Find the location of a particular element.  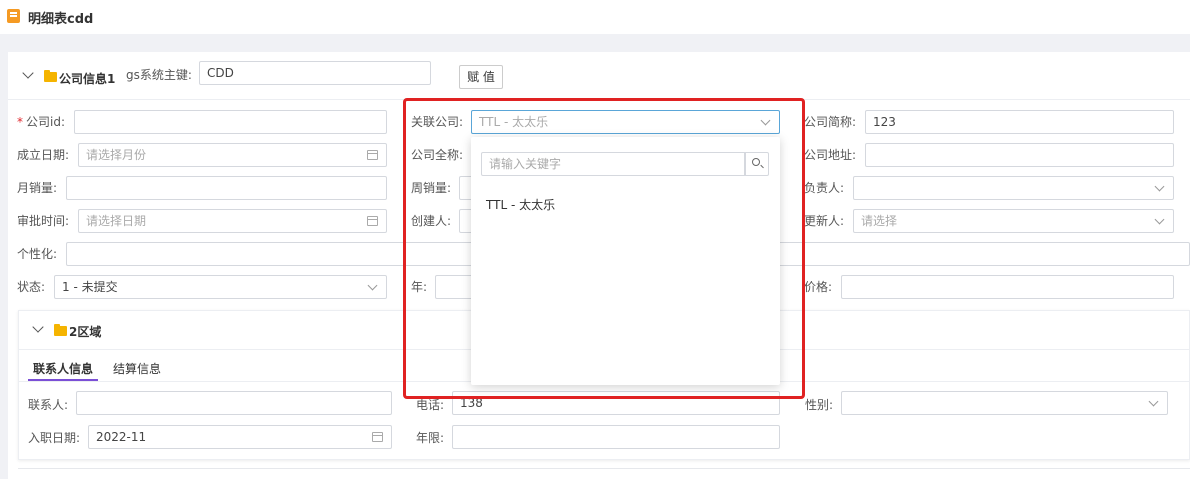

required-mark: * is located at coordinates (20, 122).